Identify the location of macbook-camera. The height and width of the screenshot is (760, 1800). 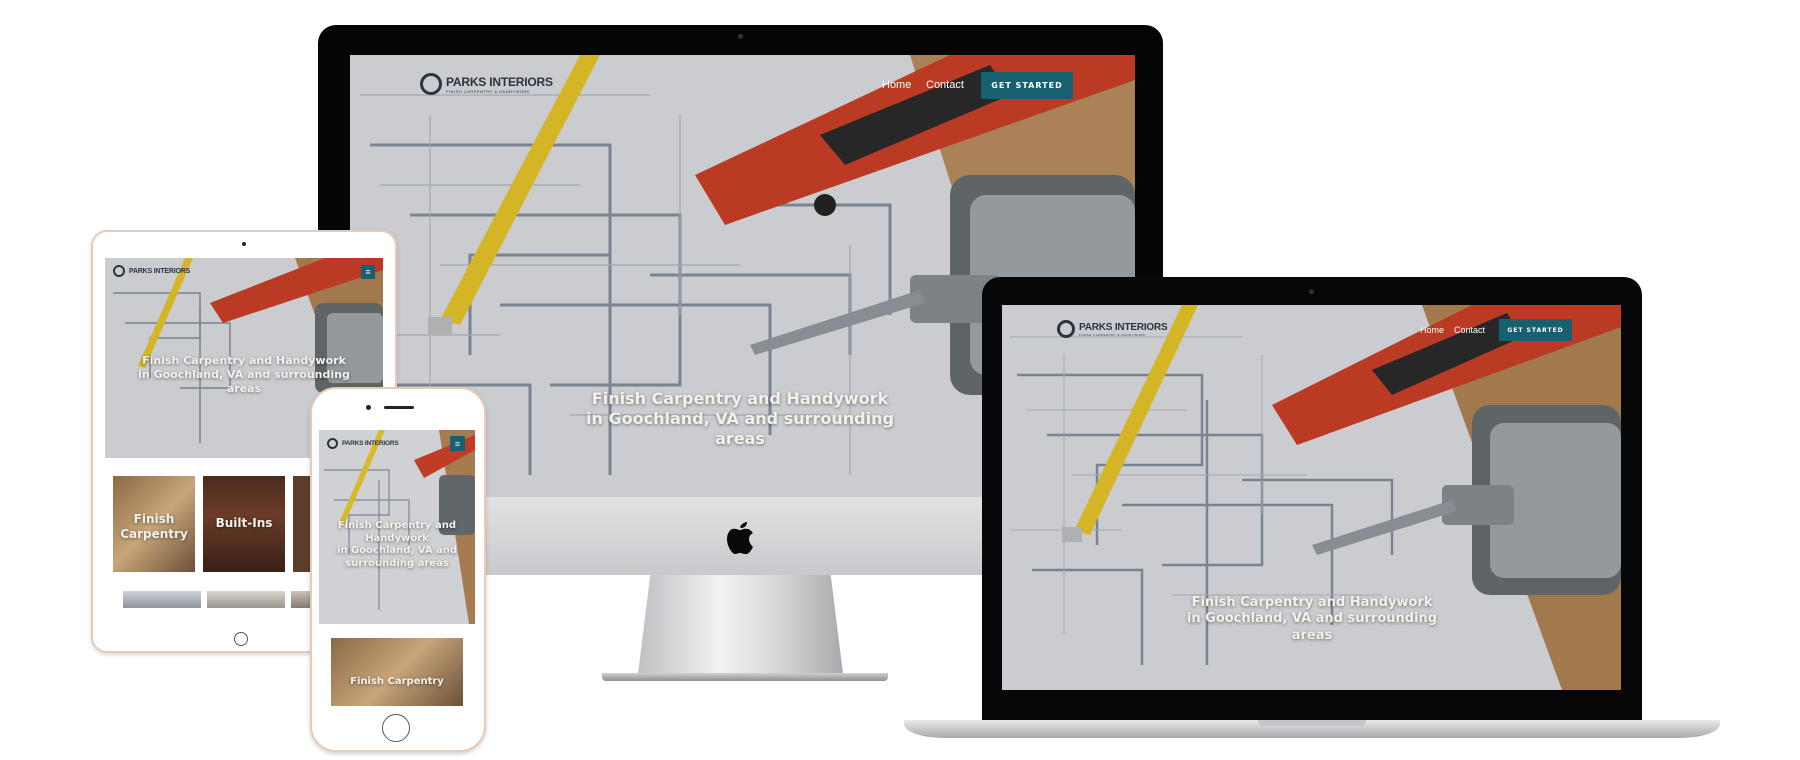
(1311, 291).